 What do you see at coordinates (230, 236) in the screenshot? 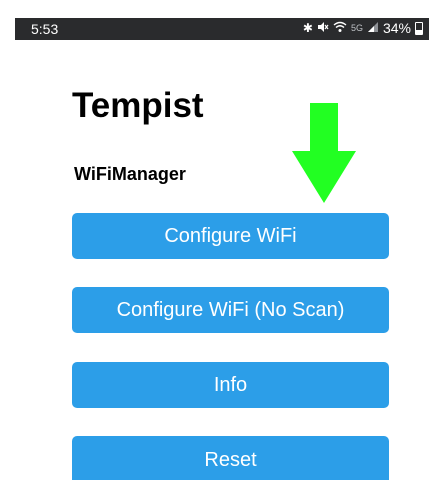
I see `configure-wifi-button: Configure WiFi` at bounding box center [230, 236].